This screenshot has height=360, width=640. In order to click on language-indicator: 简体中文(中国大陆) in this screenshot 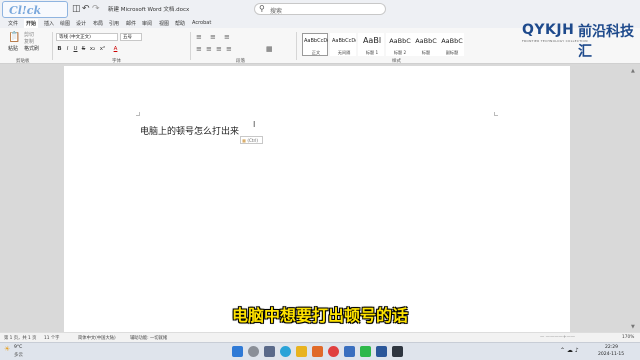, I will do `click(97, 338)`.